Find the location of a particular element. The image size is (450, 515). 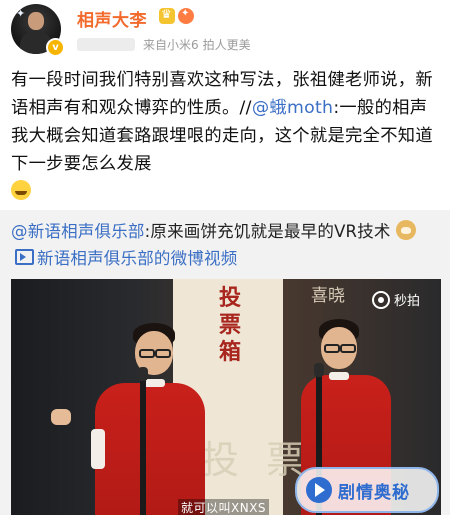

miaopai-icon is located at coordinates (381, 299).